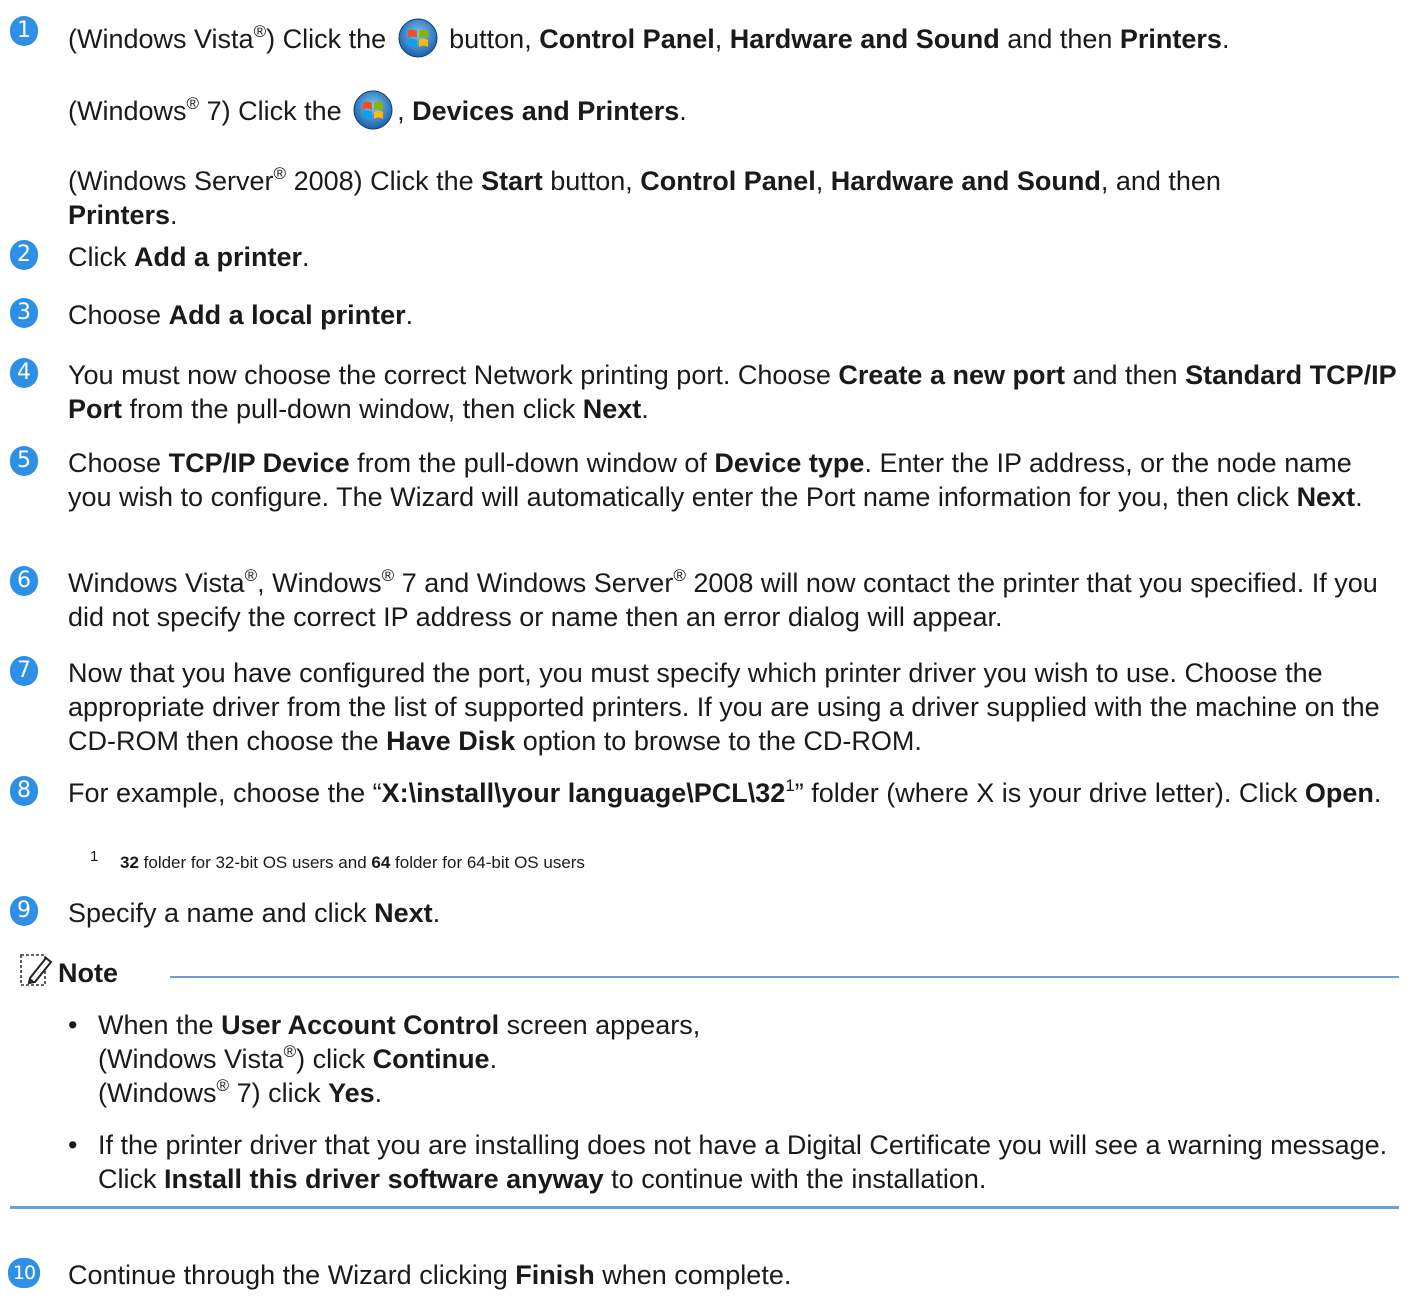  Describe the element at coordinates (189, 257) in the screenshot. I see `step-text: Click Add a printer.` at that location.